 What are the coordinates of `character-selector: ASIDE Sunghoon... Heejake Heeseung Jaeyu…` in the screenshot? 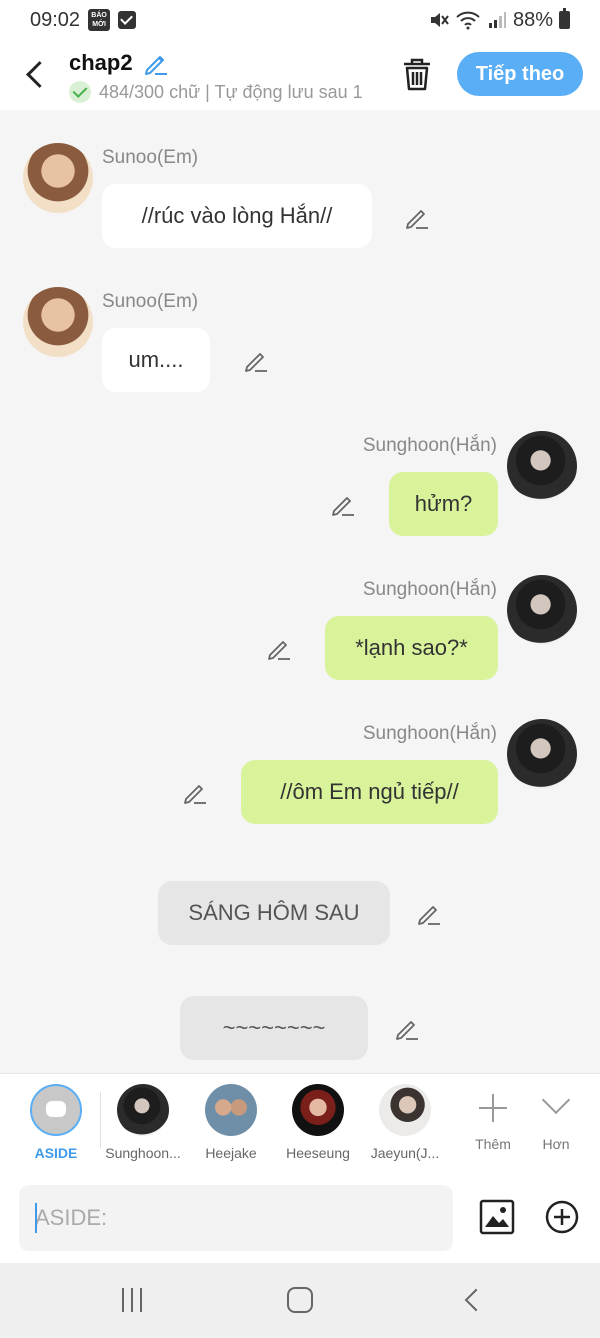 It's located at (300, 1123).